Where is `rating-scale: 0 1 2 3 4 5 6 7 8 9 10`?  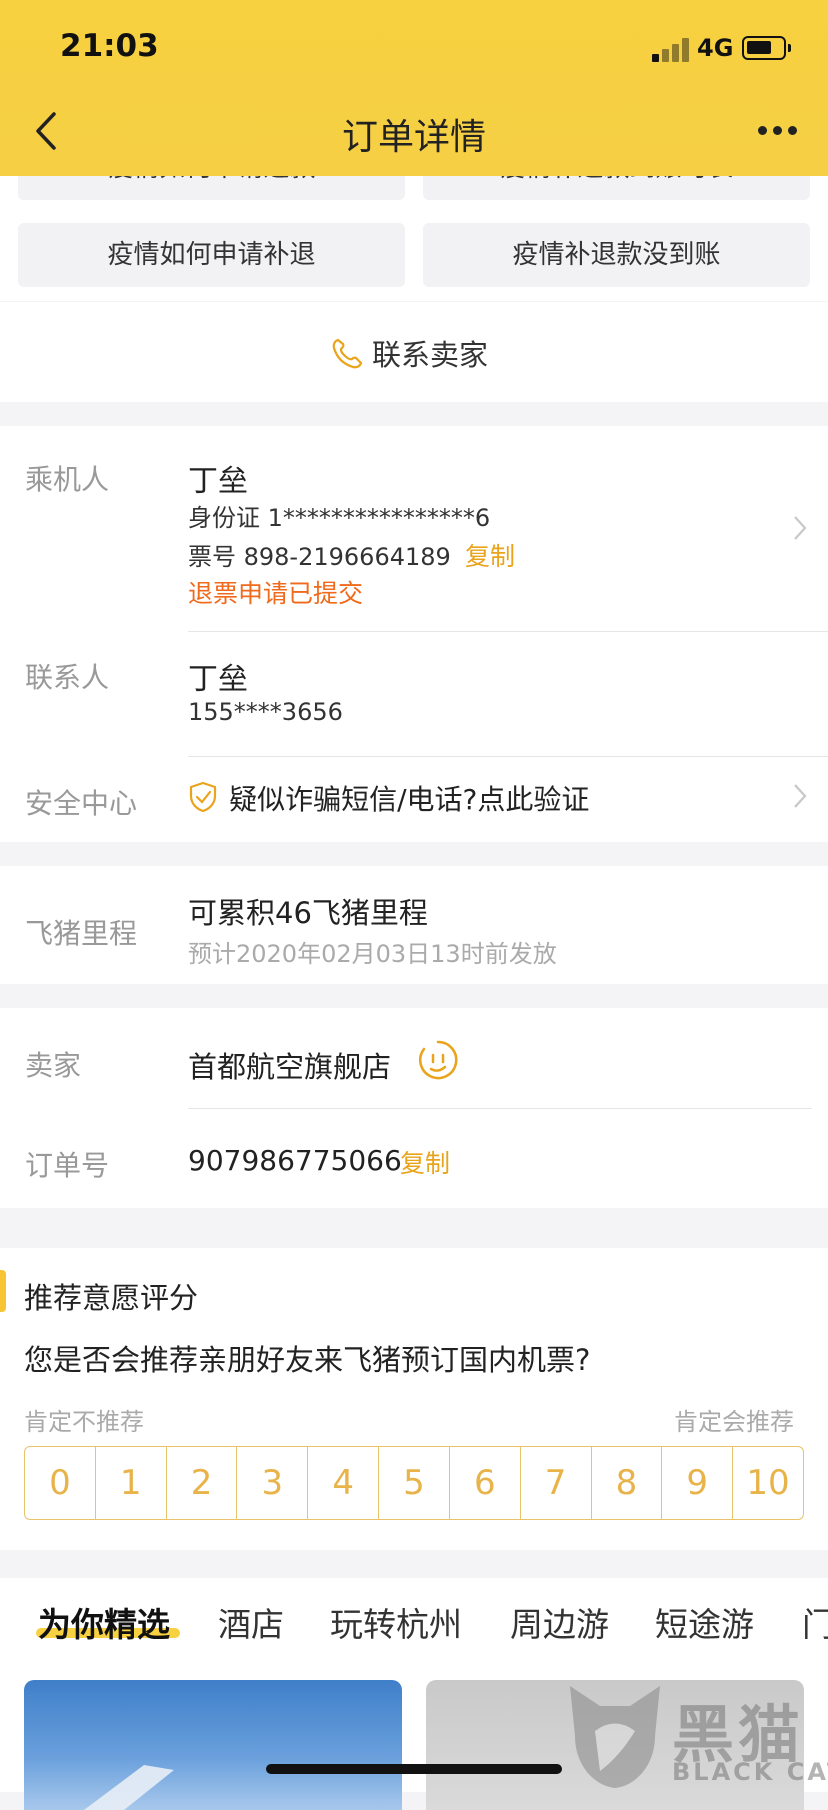
rating-scale: 0 1 2 3 4 5 6 7 8 9 10 is located at coordinates (414, 1483).